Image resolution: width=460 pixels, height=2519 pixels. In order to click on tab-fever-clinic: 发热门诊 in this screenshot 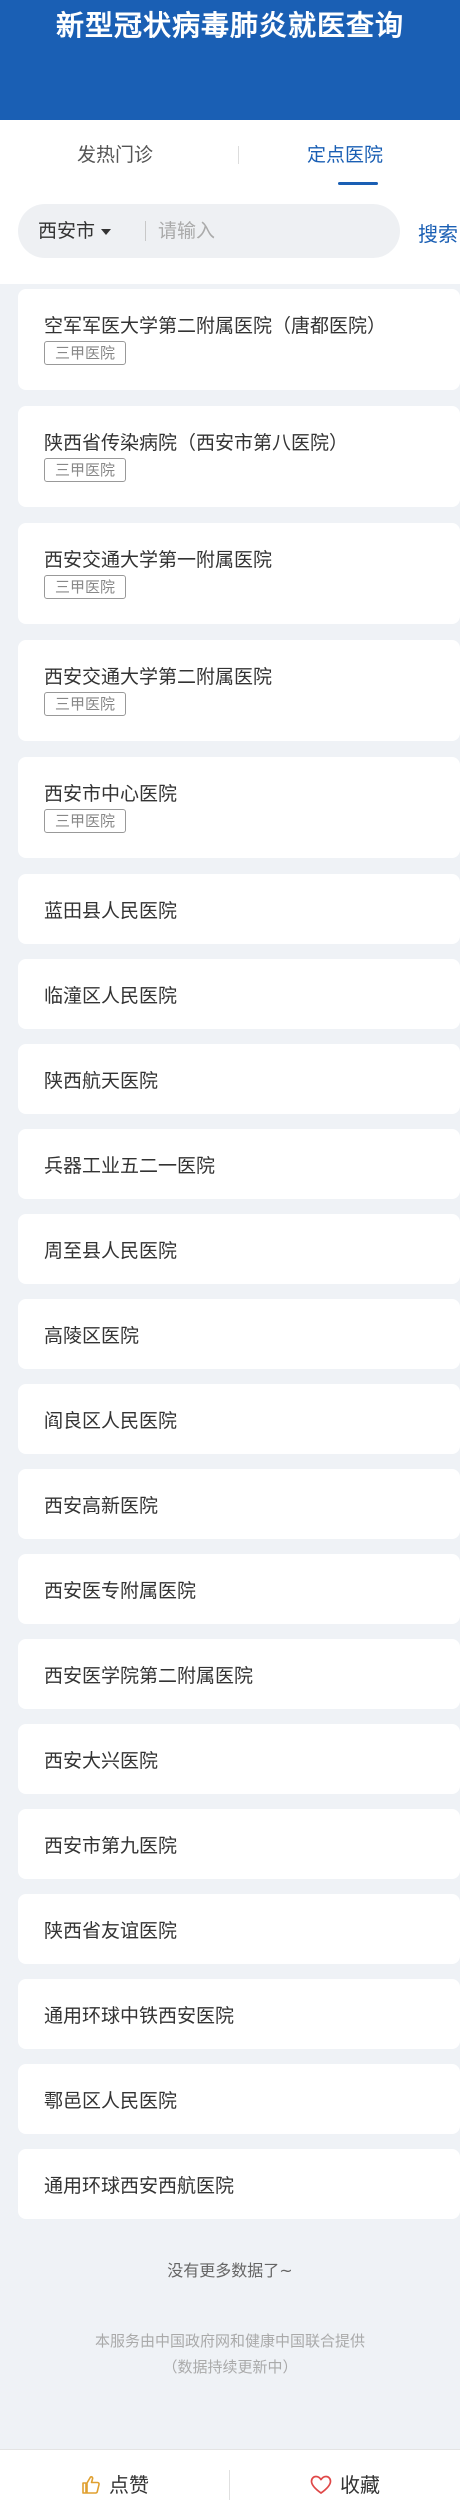, I will do `click(115, 155)`.